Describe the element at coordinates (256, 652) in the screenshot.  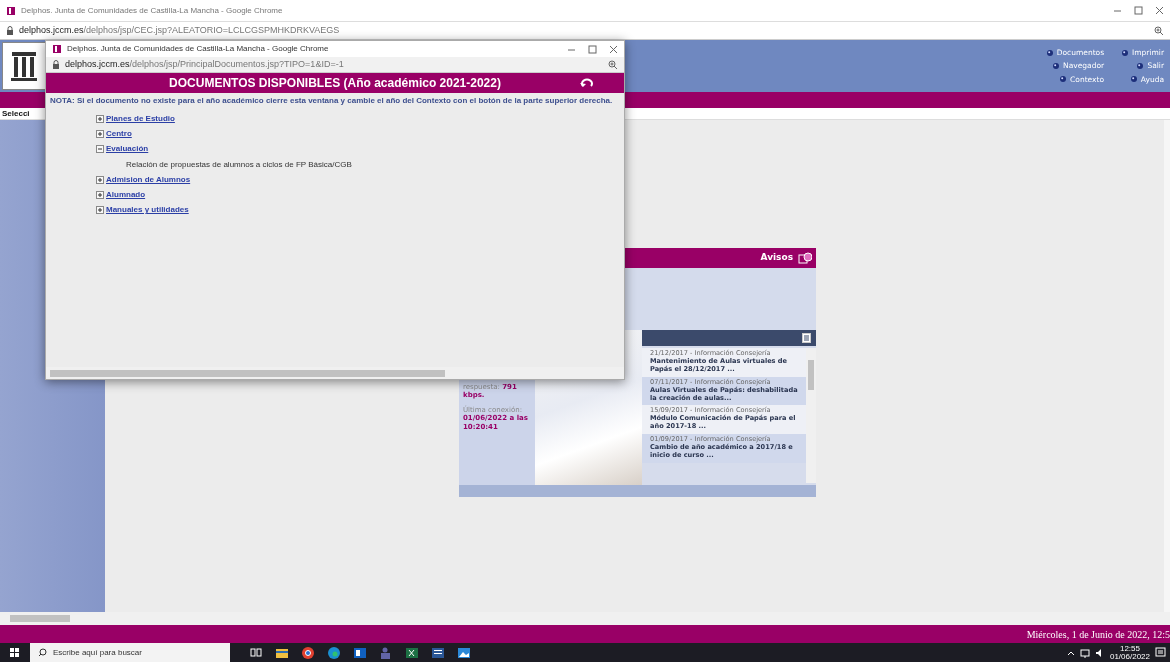
I see `task-view-icon` at that location.